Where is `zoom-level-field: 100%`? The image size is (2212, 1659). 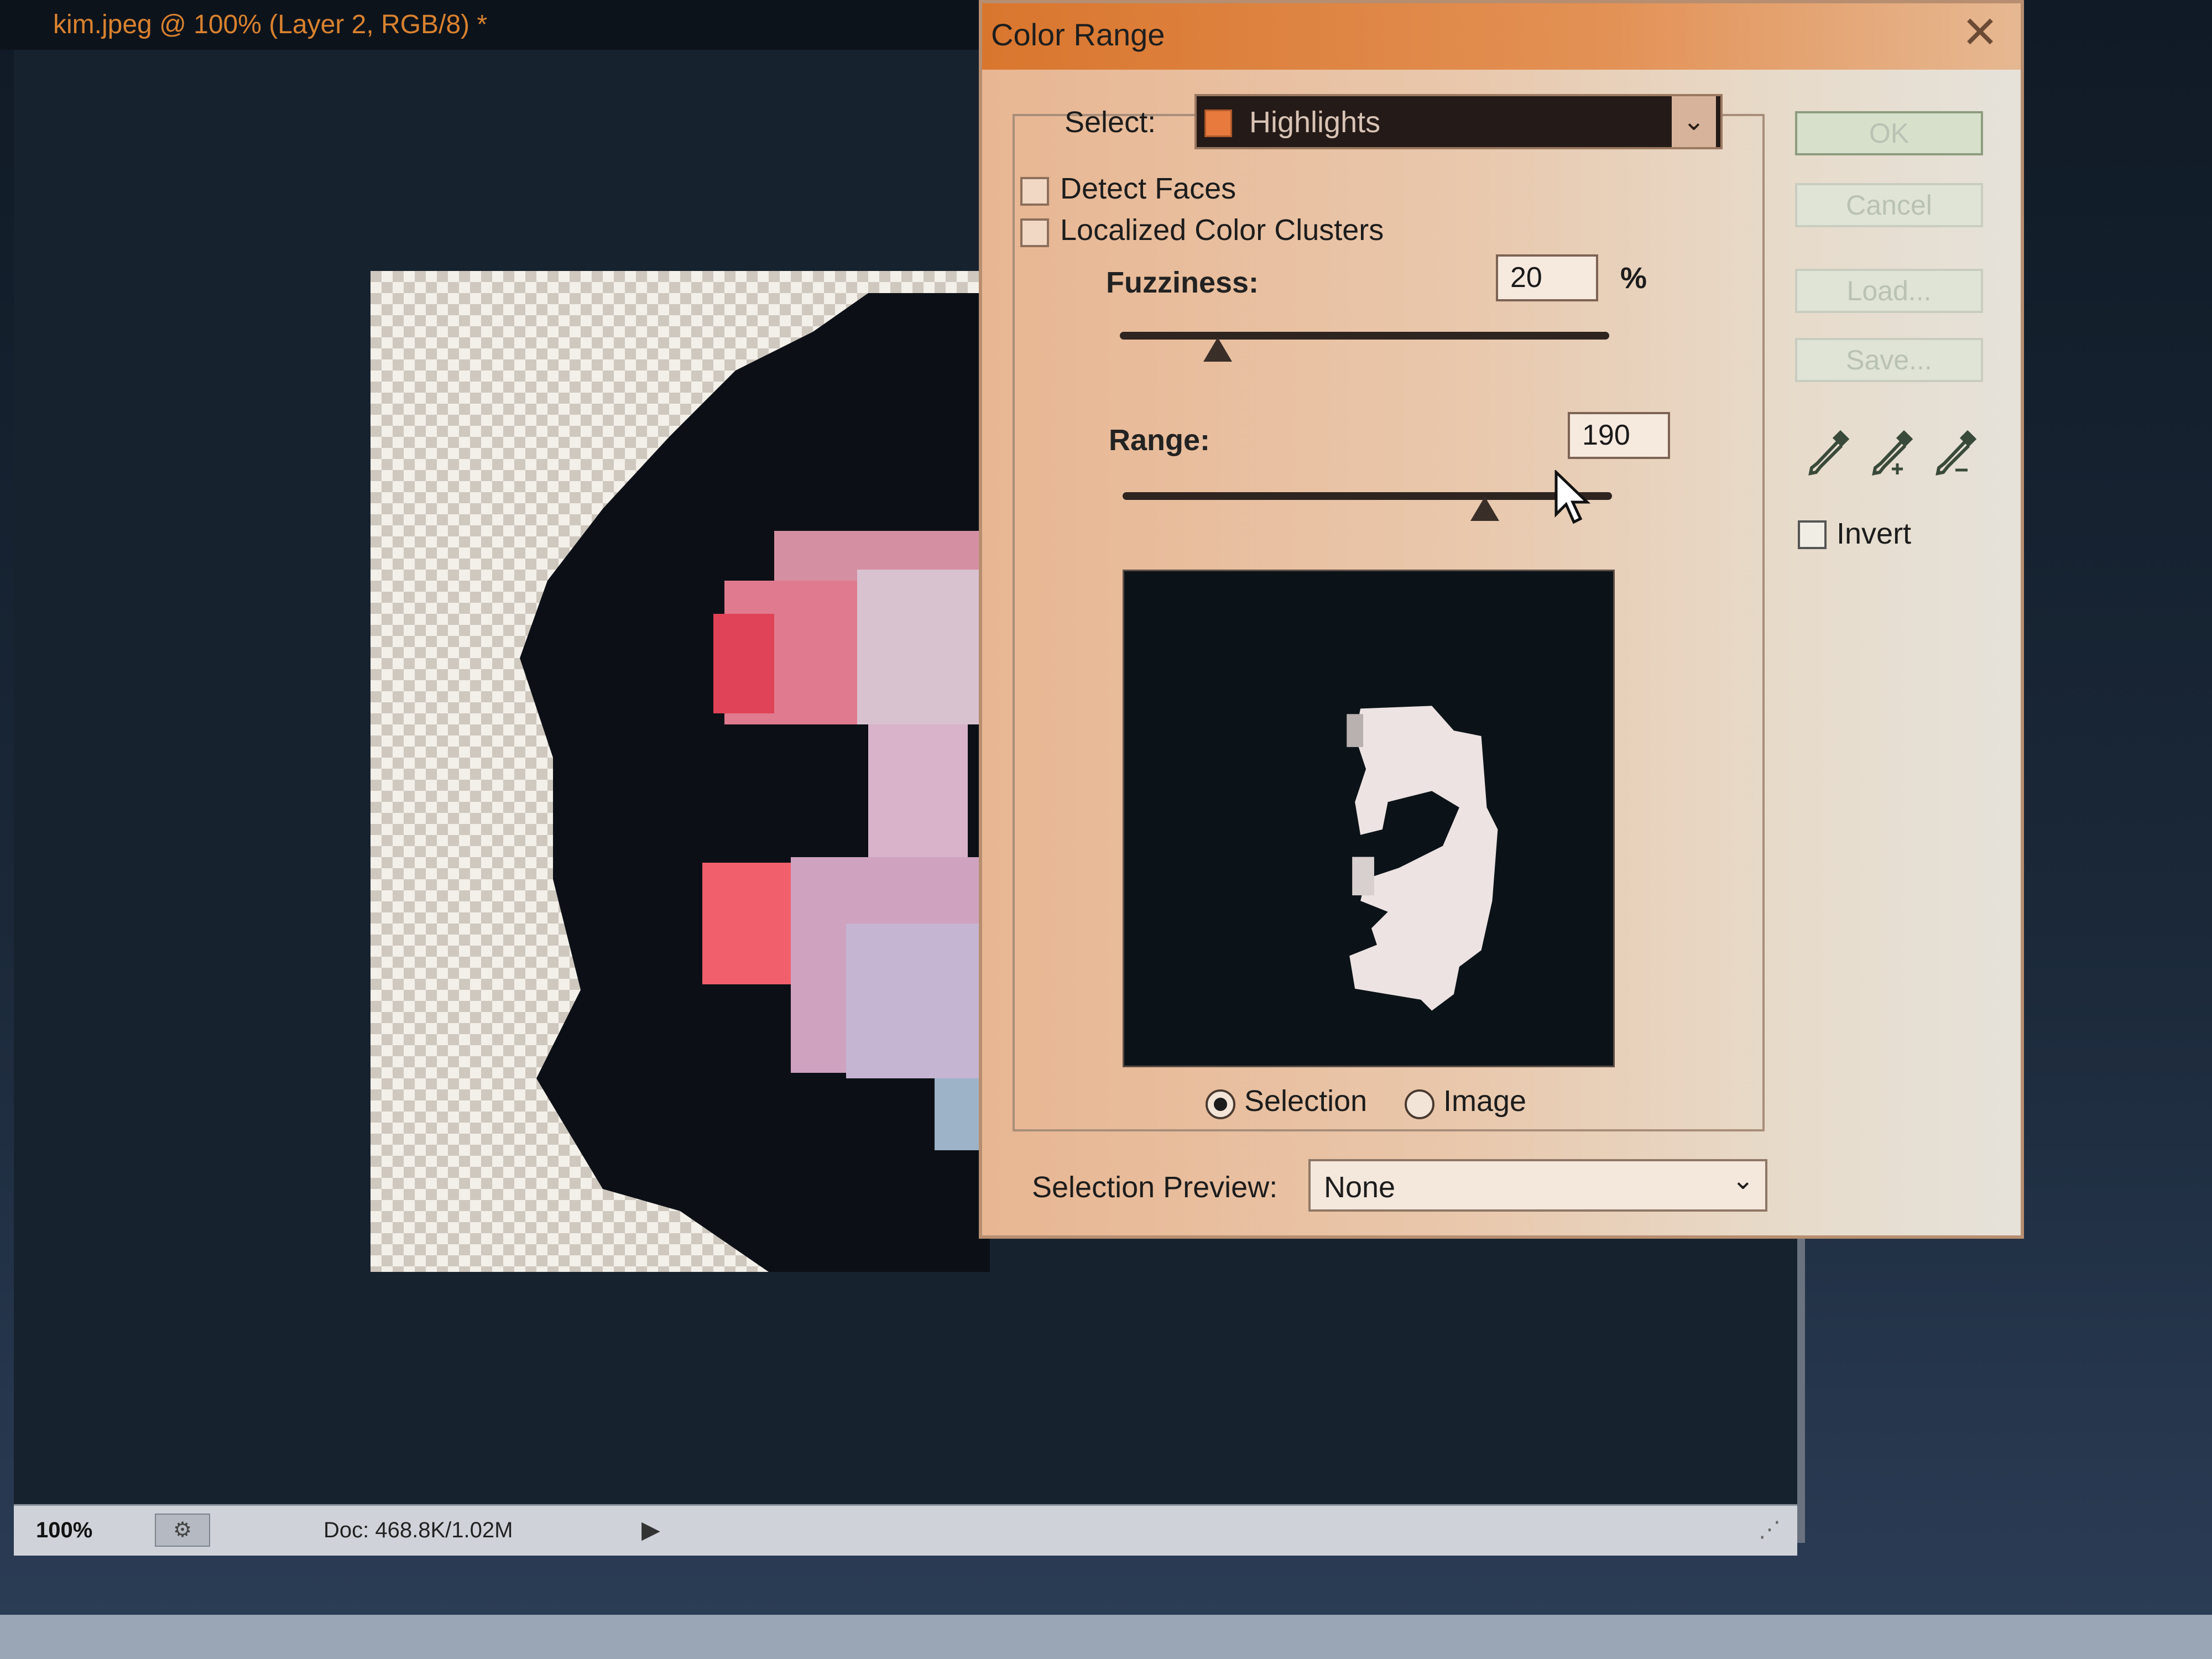
zoom-level-field: 100% is located at coordinates (92, 1530).